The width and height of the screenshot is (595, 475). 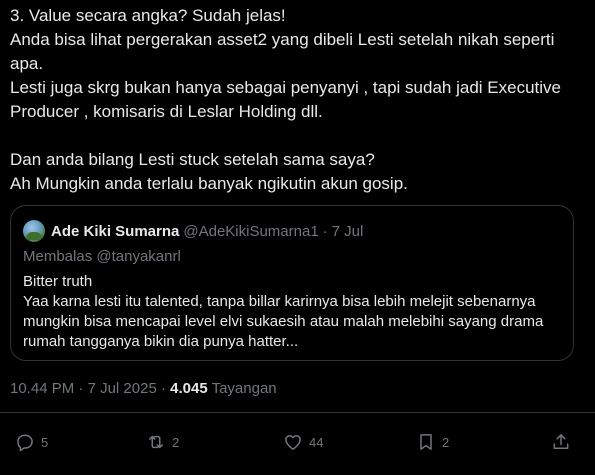 I want to click on action-bar: 5 2 44 2, so click(x=297, y=442).